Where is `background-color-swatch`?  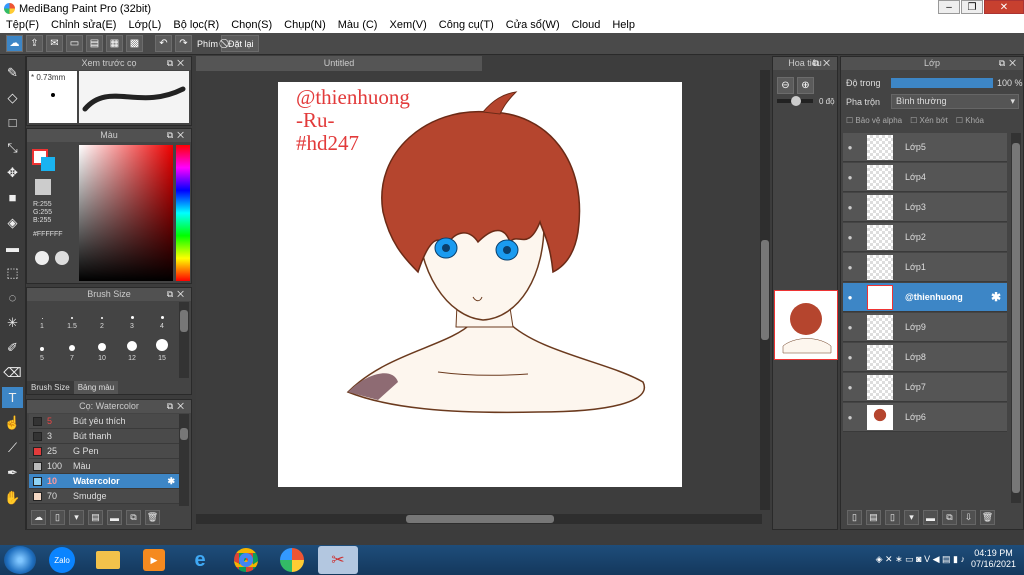 background-color-swatch is located at coordinates (48, 164).